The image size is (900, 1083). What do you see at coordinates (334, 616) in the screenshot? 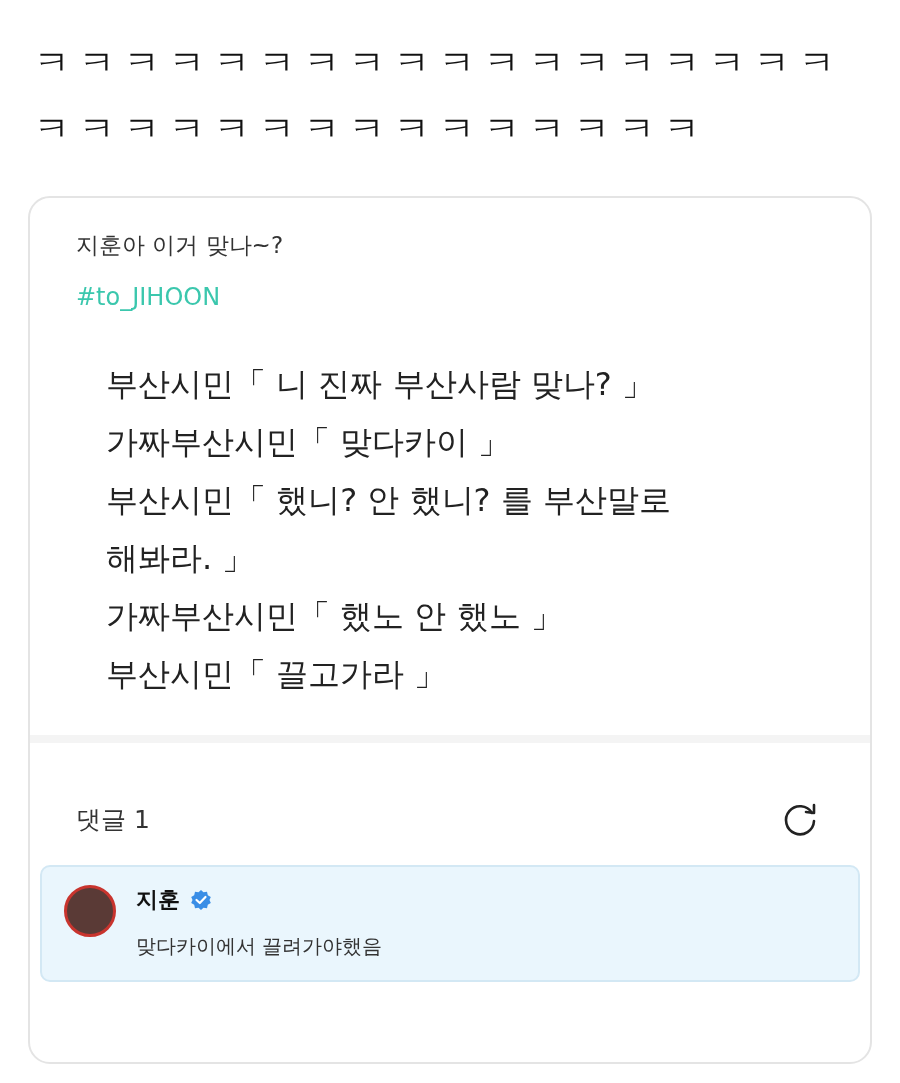
I see `post-text-line: 가짜부산시민「 했노 안 했노 」` at bounding box center [334, 616].